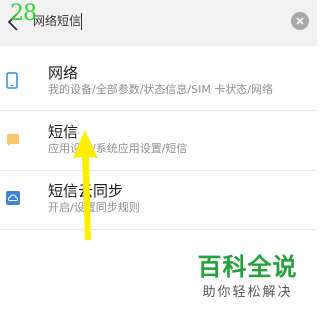  I want to click on watermark-logo: 百科全说 助你轻松解决, so click(247, 280).